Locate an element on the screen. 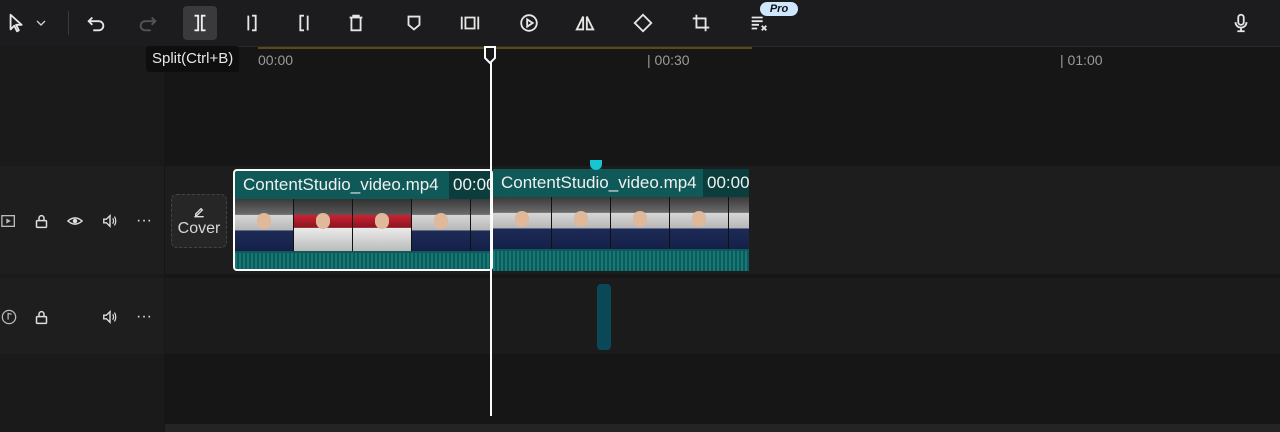 Image resolution: width=1280 pixels, height=432 pixels. voiceover-button is located at coordinates (1241, 23).